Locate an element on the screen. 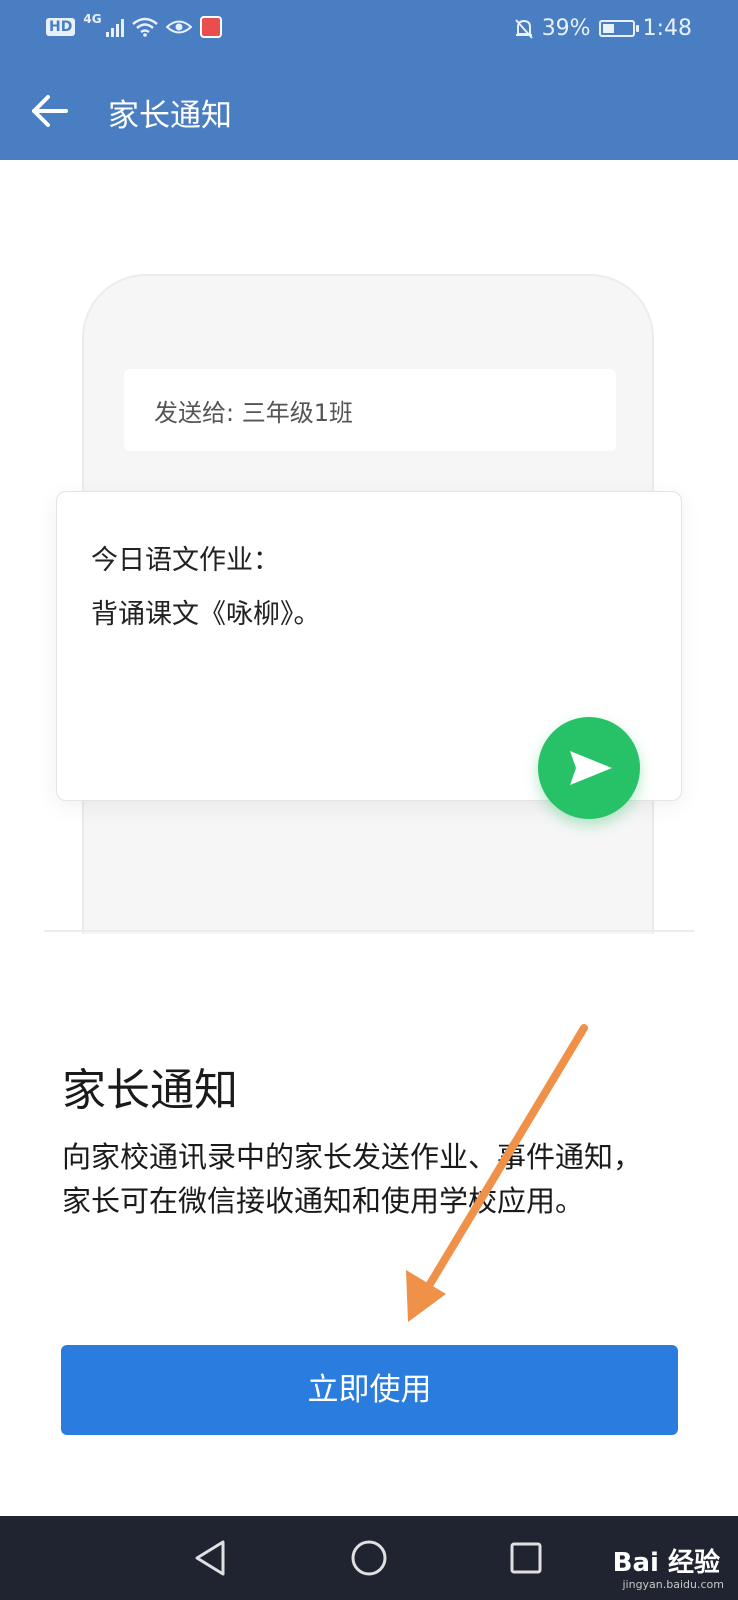 The image size is (738, 1600). send-button is located at coordinates (589, 768).